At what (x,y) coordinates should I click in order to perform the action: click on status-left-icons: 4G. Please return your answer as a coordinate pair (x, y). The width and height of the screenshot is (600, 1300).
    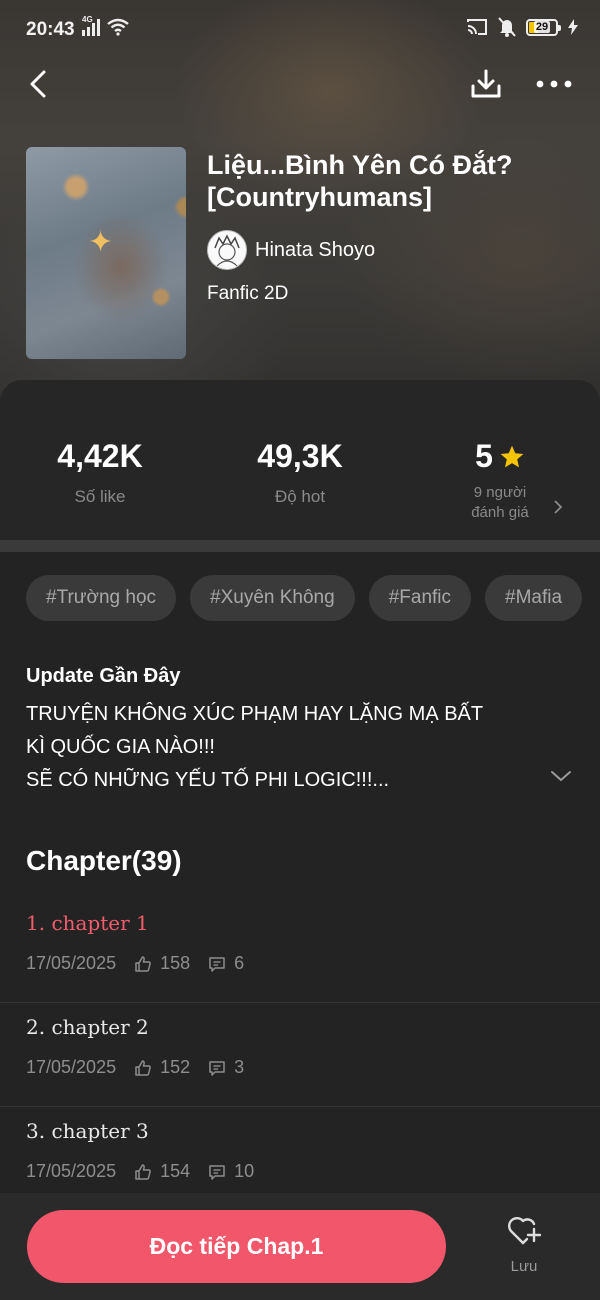
    Looking at the image, I should click on (106, 25).